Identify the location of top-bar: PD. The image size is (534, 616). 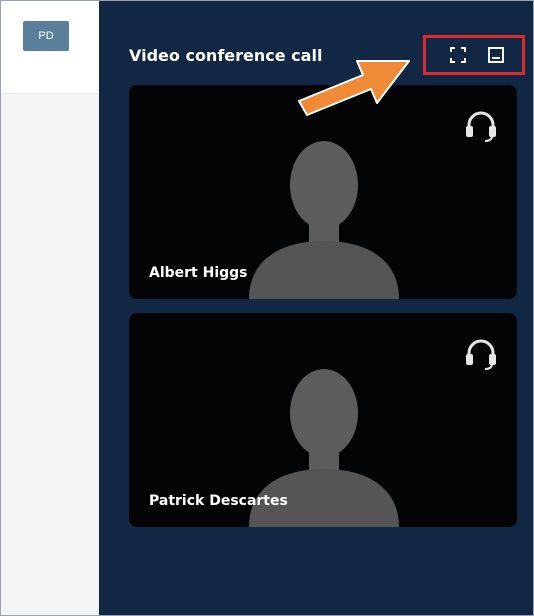
(50, 47).